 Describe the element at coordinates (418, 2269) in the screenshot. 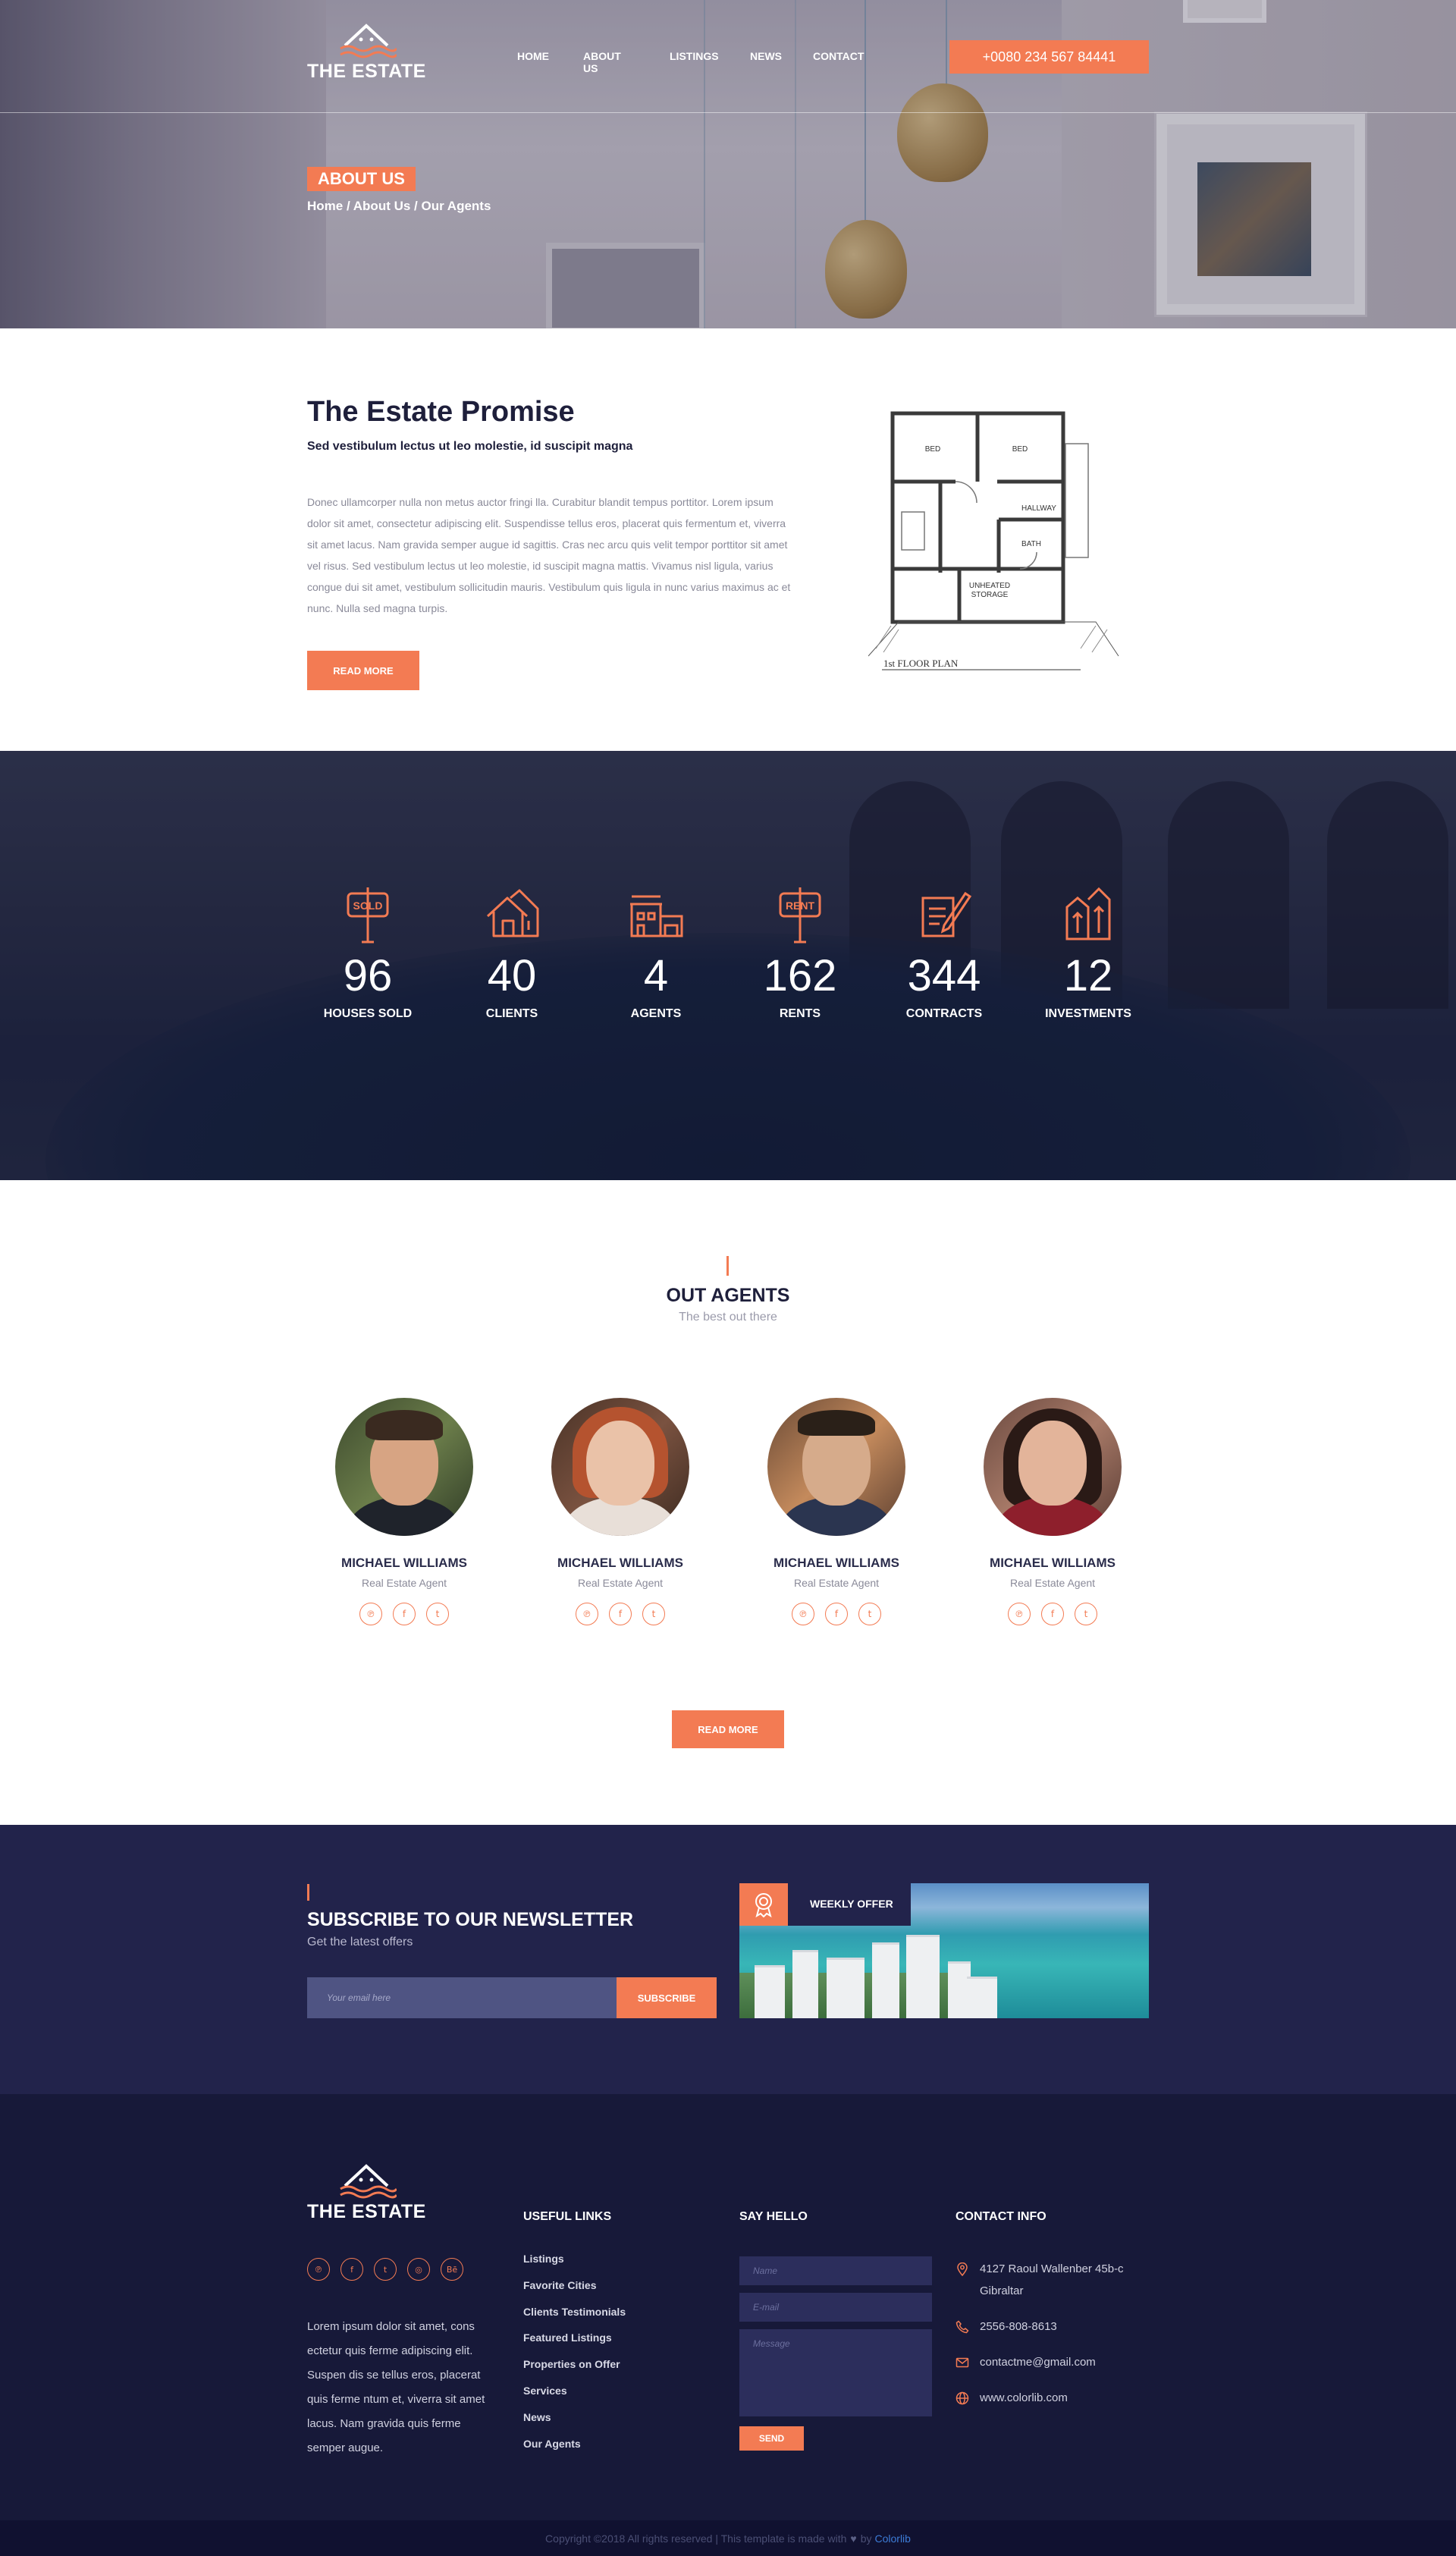

I see `dribbble-icon: ◎` at that location.